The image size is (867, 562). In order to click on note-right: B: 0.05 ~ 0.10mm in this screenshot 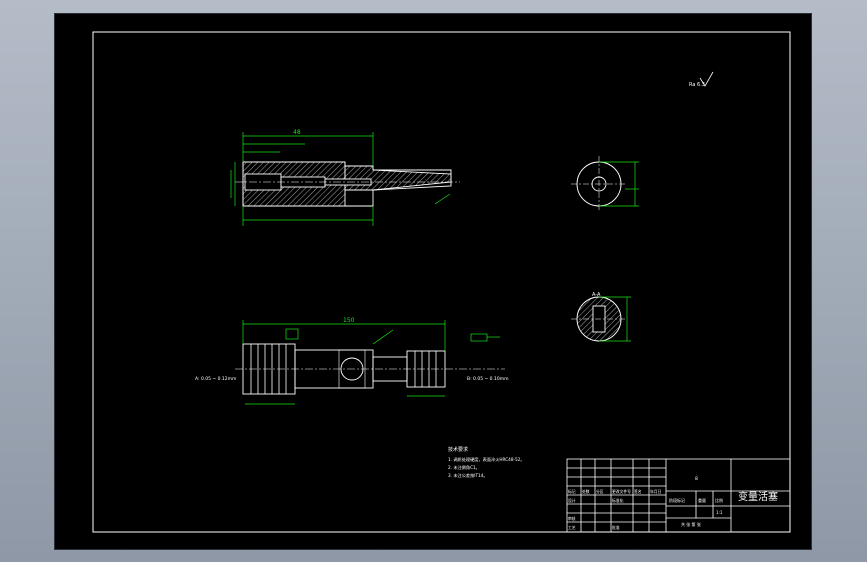, I will do `click(487, 379)`.